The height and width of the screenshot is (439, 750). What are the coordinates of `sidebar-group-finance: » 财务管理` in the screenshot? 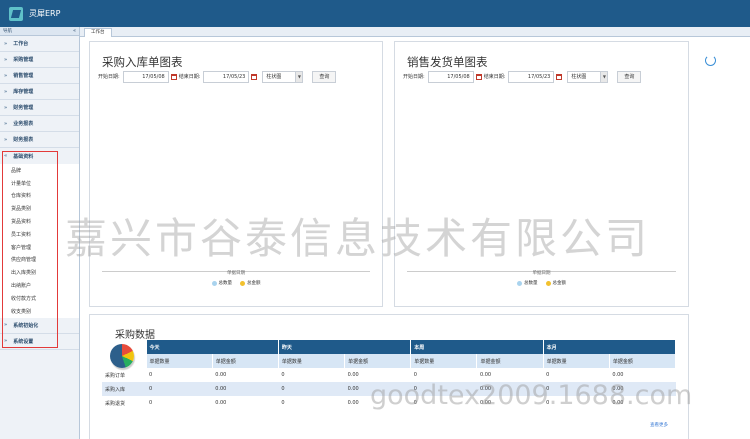 It's located at (39, 108).